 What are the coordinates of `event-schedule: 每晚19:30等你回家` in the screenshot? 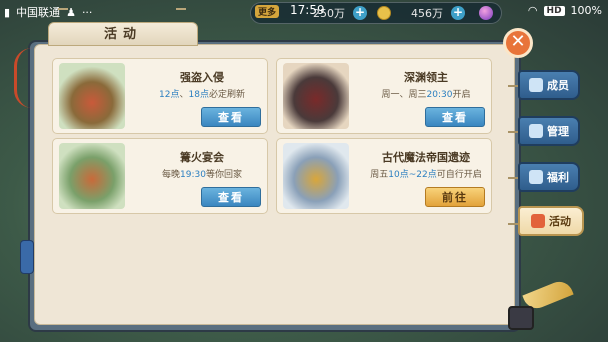 It's located at (202, 175).